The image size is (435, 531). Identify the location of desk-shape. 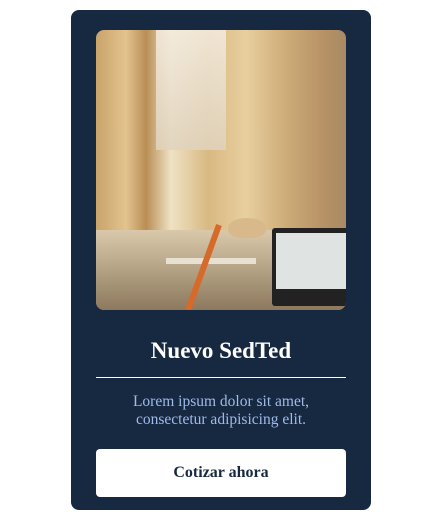
(211, 261).